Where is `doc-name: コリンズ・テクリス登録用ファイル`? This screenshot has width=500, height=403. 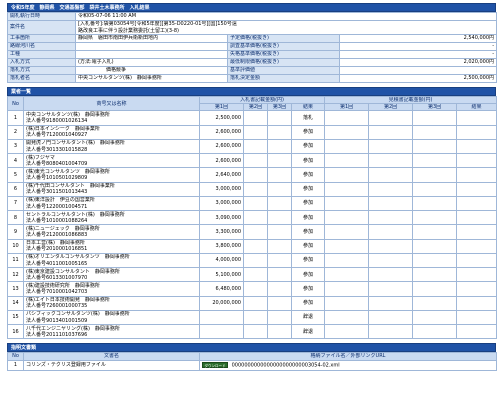
doc-name: コリンズ・テクリス登録用ファイル is located at coordinates (111, 366).